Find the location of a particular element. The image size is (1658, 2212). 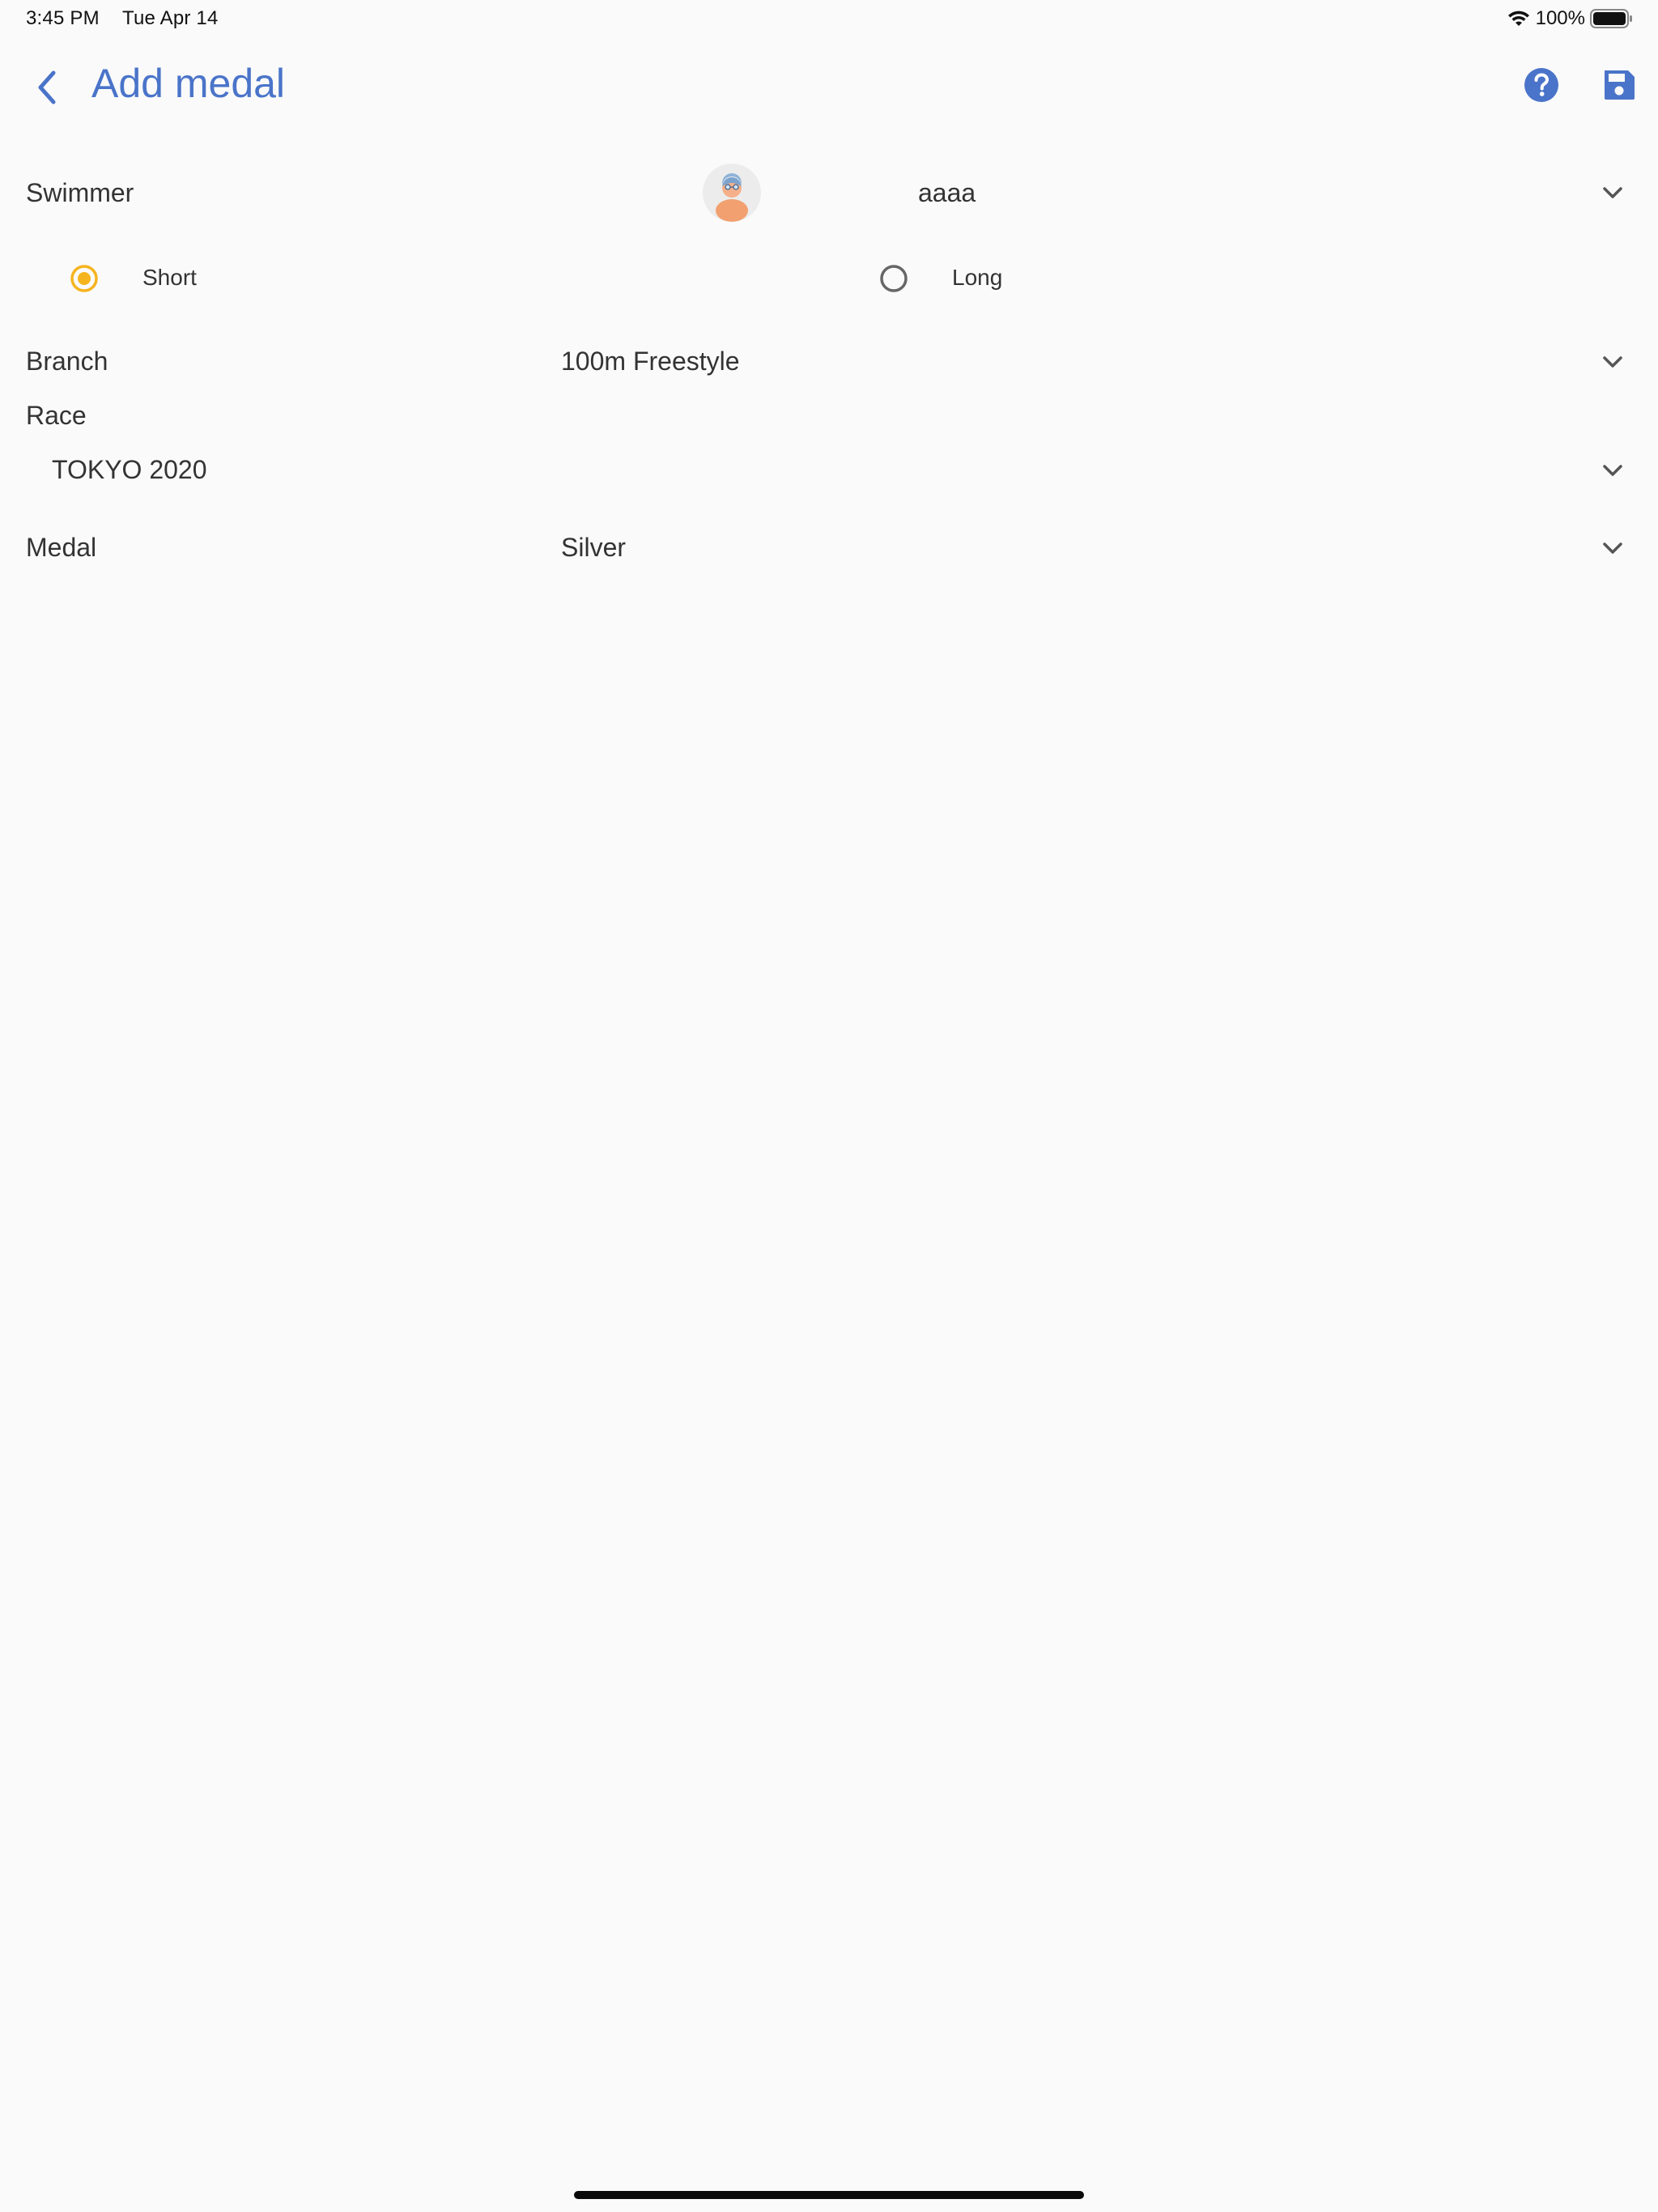

branch-value: 100m Freestyle is located at coordinates (650, 362).